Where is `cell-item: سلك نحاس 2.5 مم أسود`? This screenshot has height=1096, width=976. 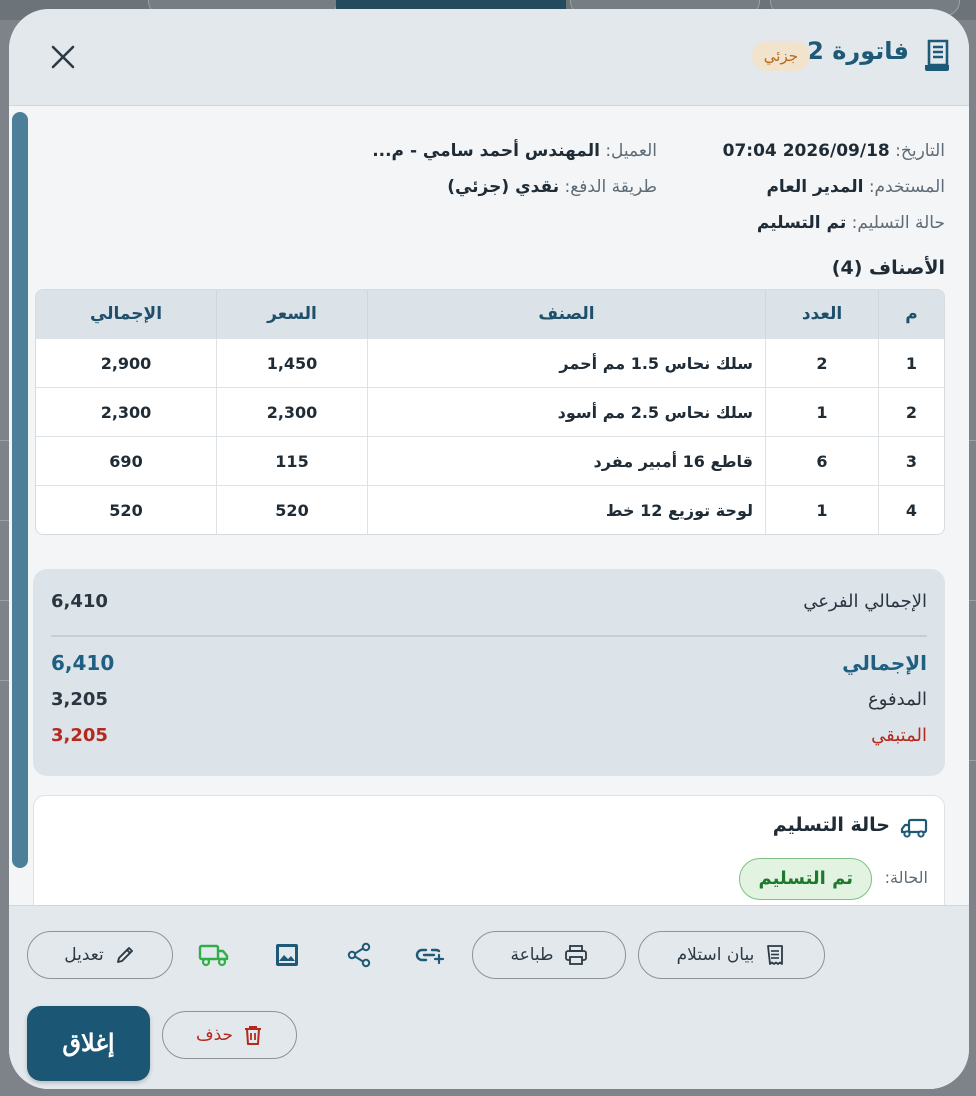 cell-item: سلك نحاس 2.5 مم أسود is located at coordinates (566, 411).